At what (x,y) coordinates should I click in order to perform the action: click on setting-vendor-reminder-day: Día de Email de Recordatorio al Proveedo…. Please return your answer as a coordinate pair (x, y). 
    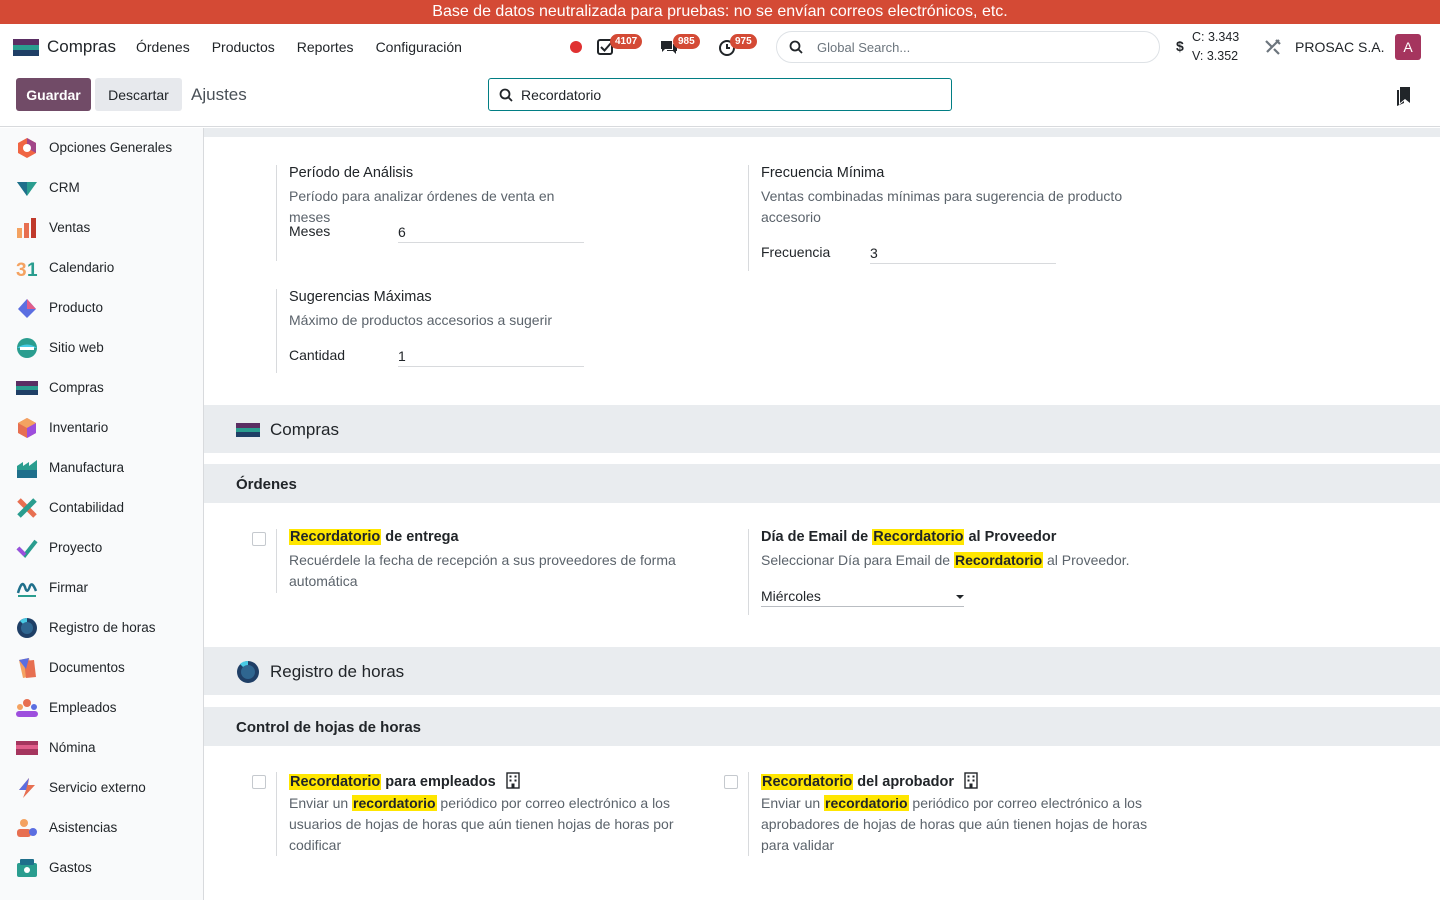
    Looking at the image, I should click on (968, 572).